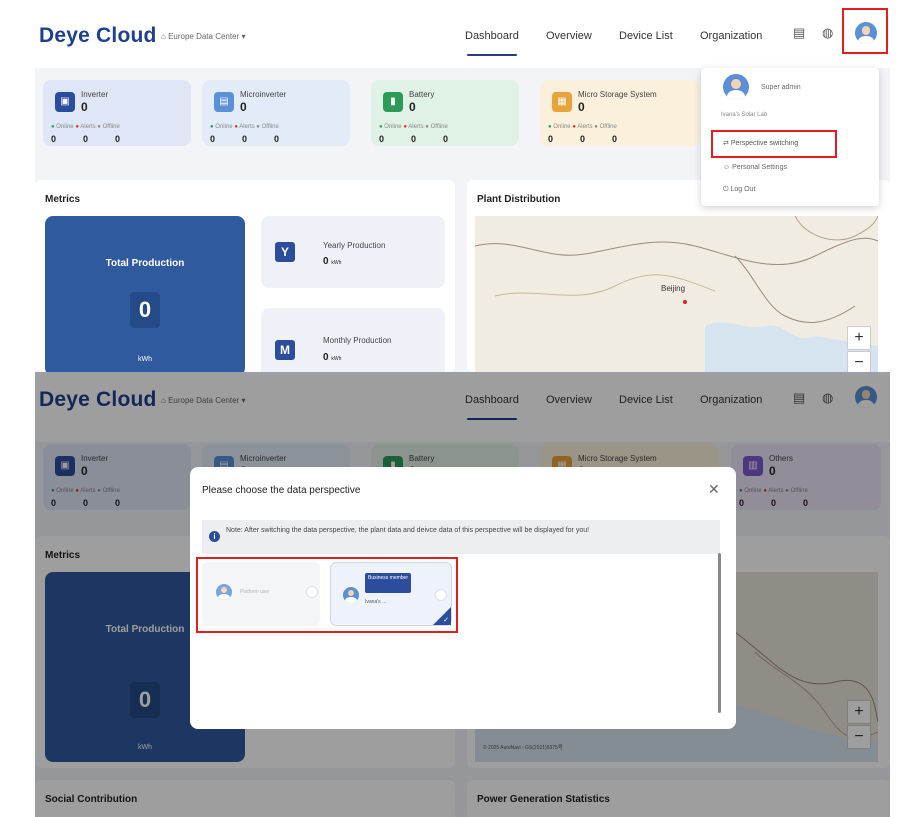 This screenshot has width=907, height=817. I want to click on yearly-production-value: 0 kWh, so click(332, 261).